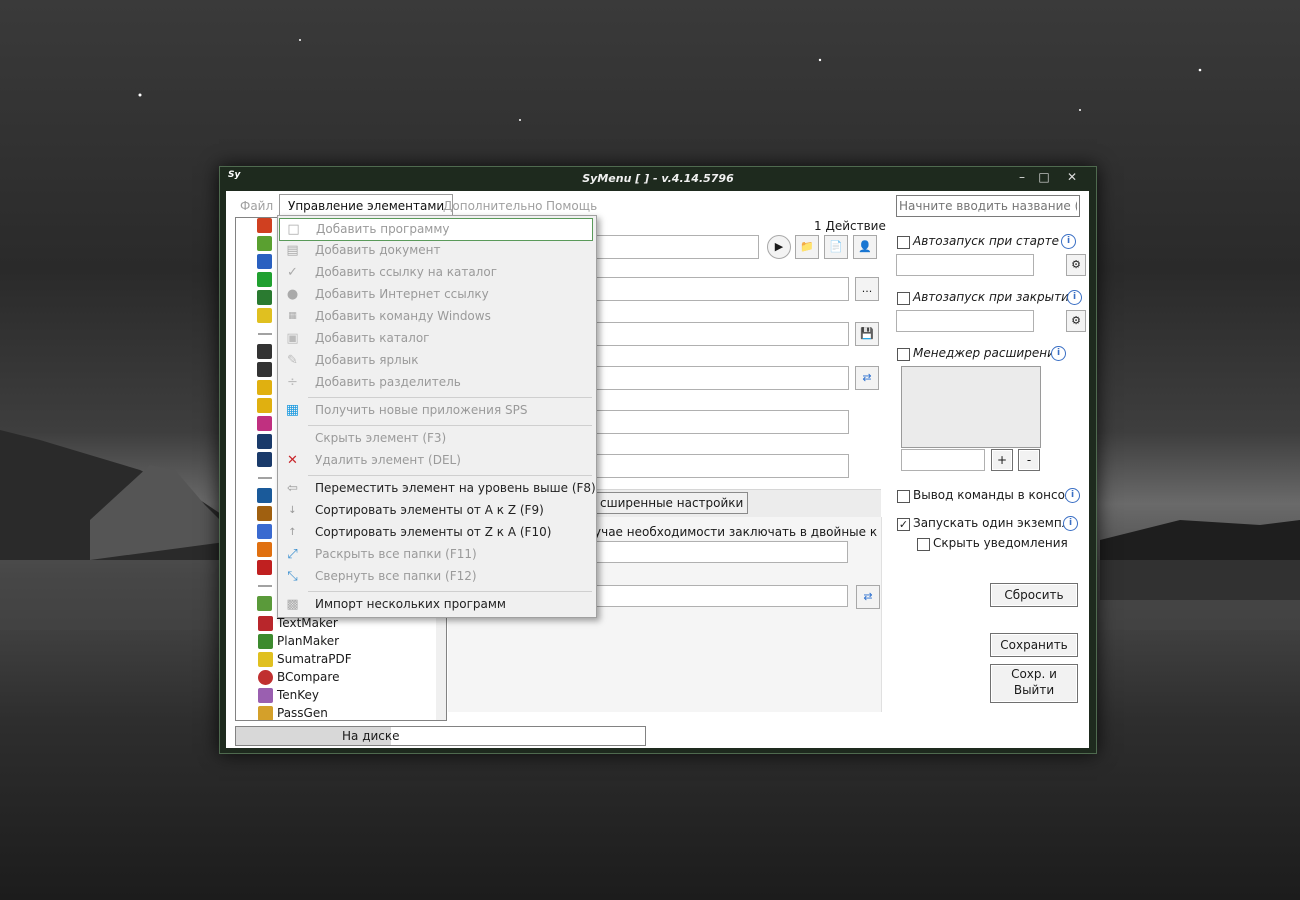  Describe the element at coordinates (265, 659) in the screenshot. I see `sumatrapdf-icon` at that location.